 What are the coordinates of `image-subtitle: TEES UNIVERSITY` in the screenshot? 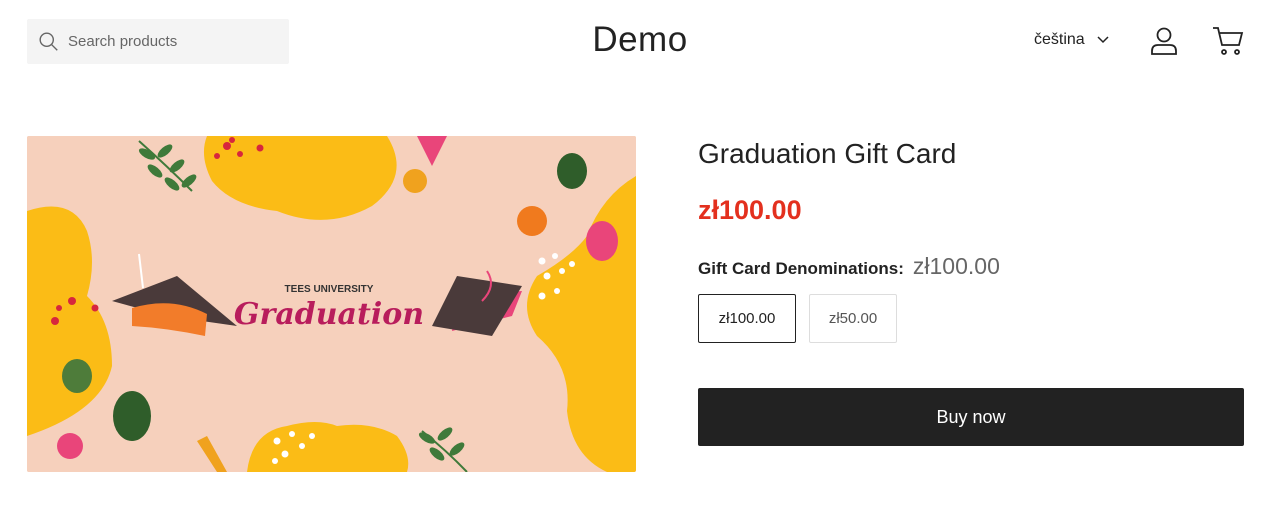 It's located at (329, 289).